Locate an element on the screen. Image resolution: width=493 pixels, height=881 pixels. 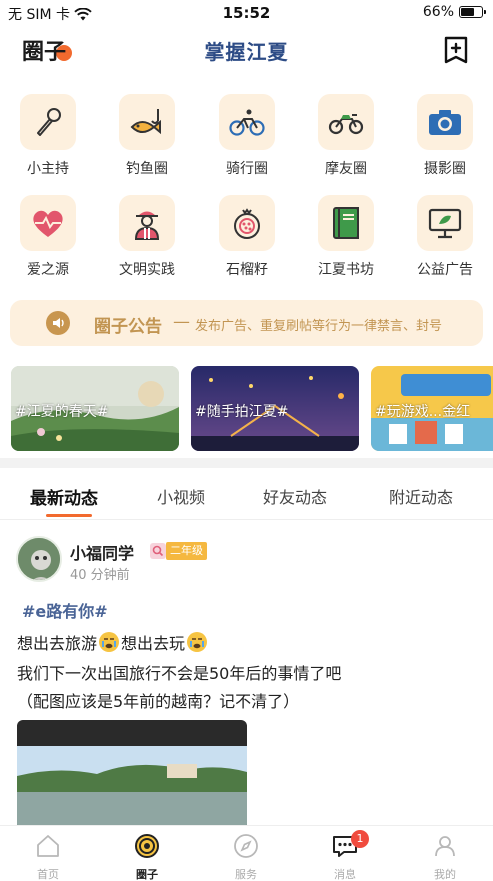
status-left: 无 SIM 卡 is located at coordinates (50, 14).